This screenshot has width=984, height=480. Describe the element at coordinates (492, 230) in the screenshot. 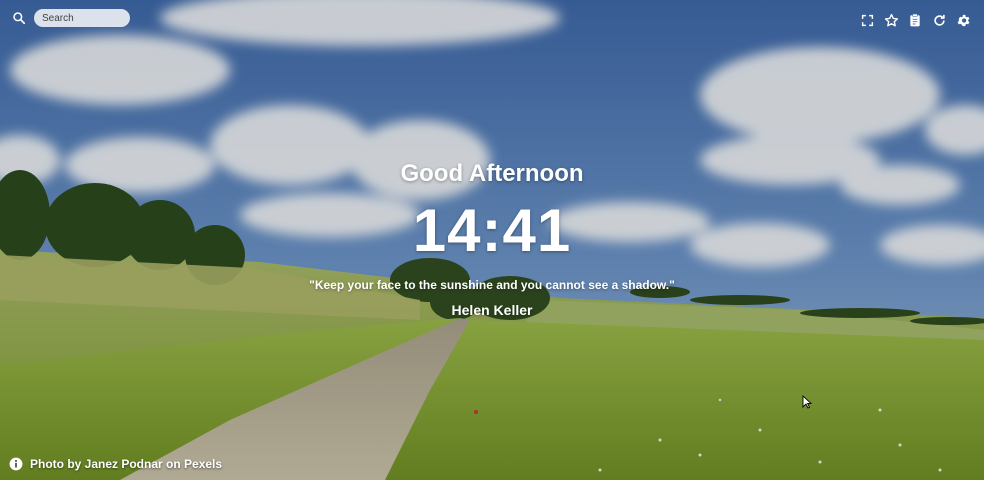

I see `clock: 14:41` at that location.